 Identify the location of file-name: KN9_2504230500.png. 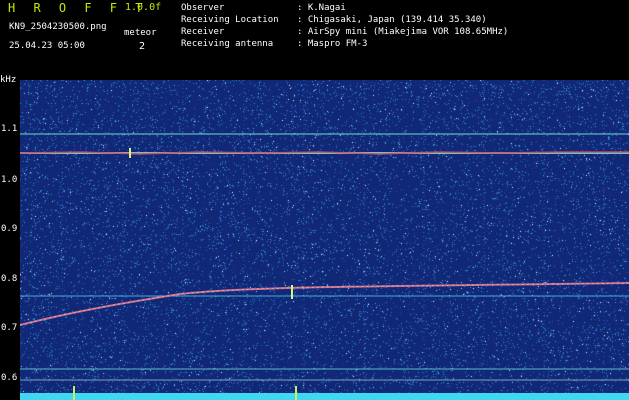
(58, 27).